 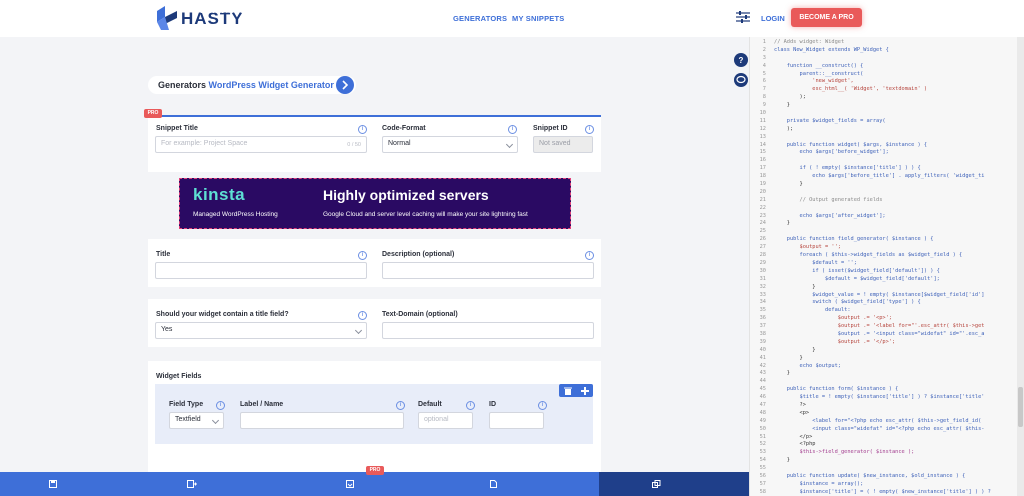 I want to click on field-type-header: Field Type, so click(x=186, y=404).